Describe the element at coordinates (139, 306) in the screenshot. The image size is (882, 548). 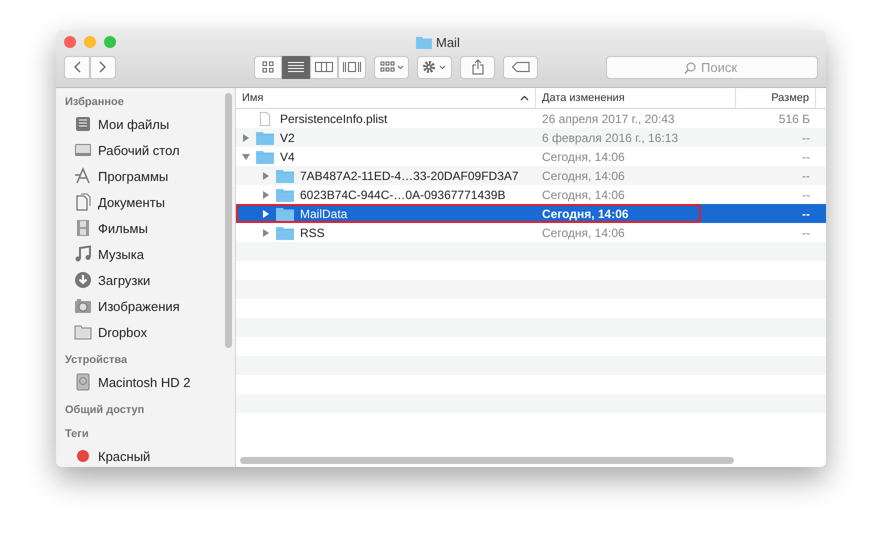
I see `sidebar-item-label: Изображения` at that location.